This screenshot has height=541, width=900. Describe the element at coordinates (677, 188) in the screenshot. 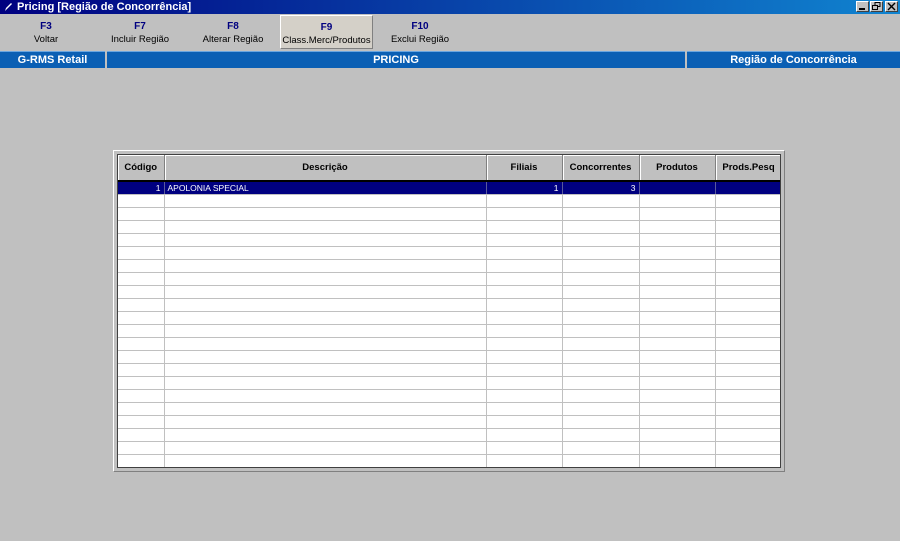

I see `cell-produtos` at that location.